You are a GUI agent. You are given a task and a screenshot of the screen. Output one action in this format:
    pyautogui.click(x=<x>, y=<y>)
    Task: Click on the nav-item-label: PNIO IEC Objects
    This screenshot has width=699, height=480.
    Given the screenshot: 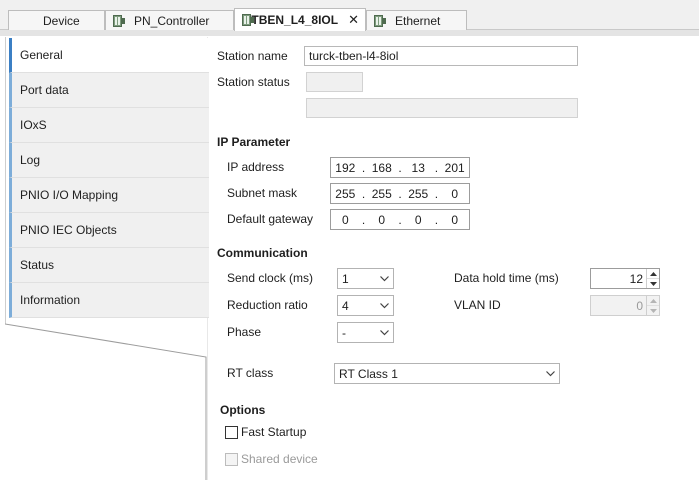 What is the action you would take?
    pyautogui.click(x=68, y=230)
    